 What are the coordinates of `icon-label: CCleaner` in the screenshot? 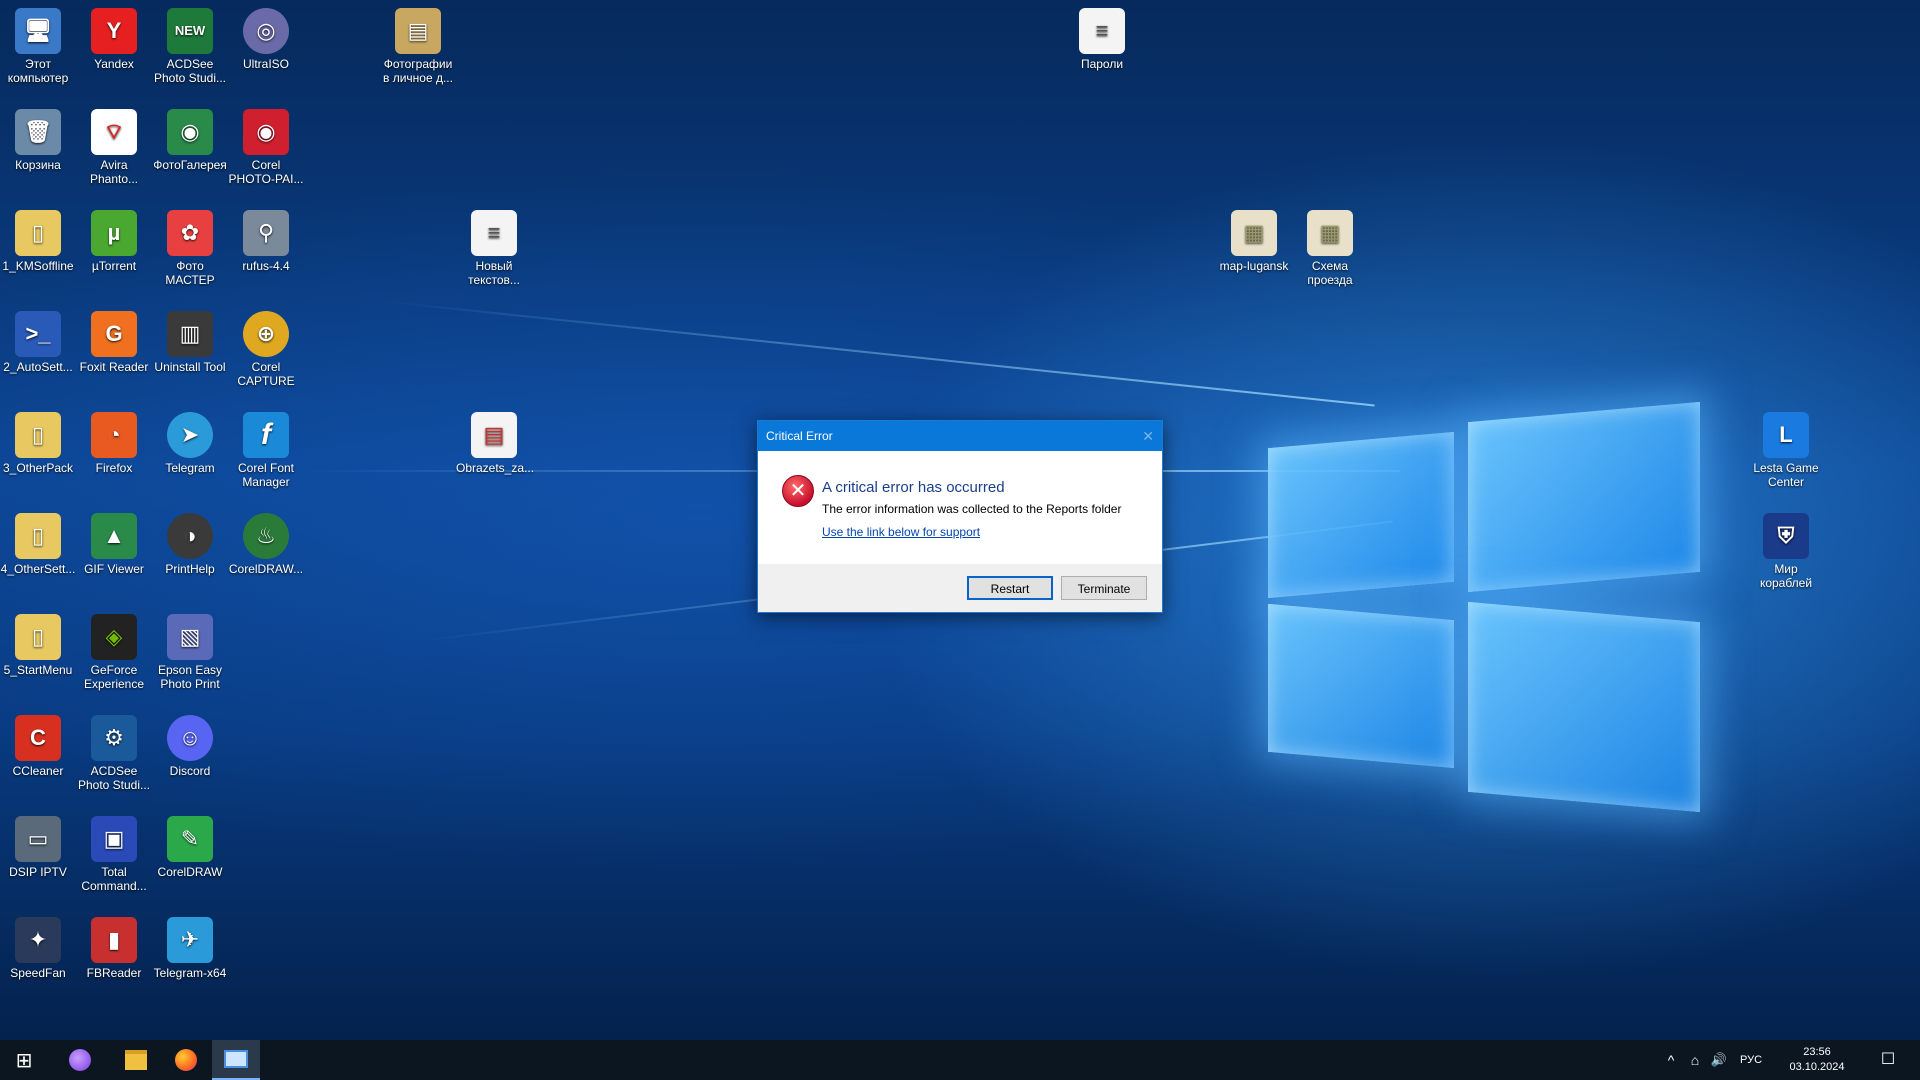 It's located at (38, 771).